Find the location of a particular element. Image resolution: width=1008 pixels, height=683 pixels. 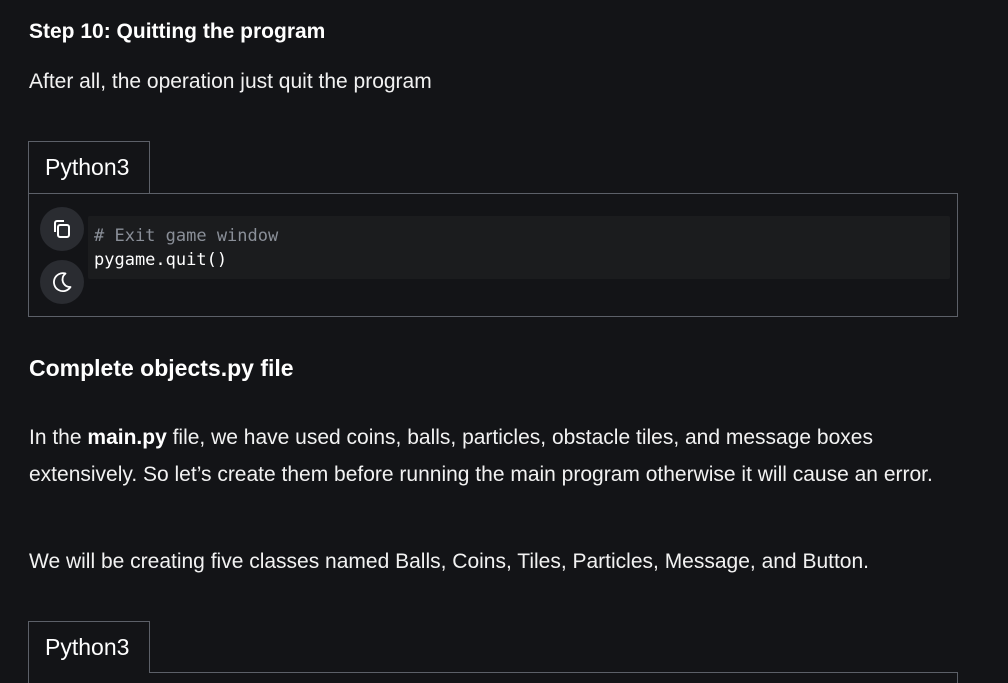

section-heading: Complete objects.py file is located at coordinates (161, 368).